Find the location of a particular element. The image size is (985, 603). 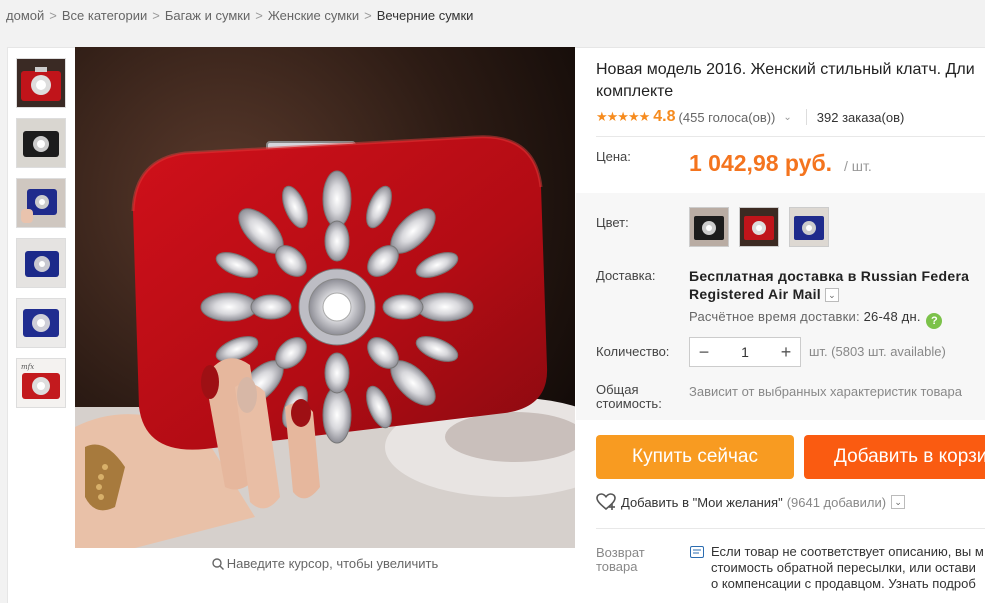

price-label: Цена: is located at coordinates (613, 156).